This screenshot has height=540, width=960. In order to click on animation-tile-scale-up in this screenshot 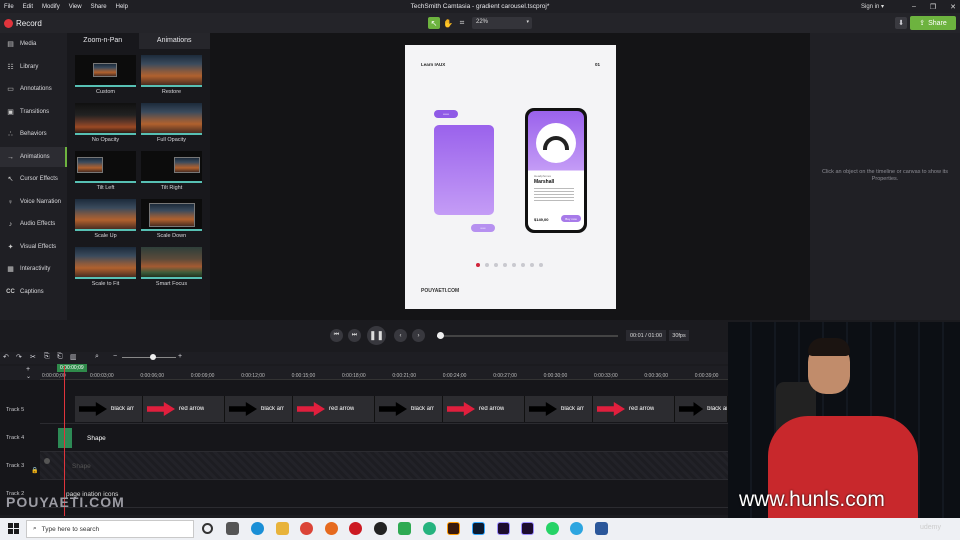, I will do `click(105, 215)`.